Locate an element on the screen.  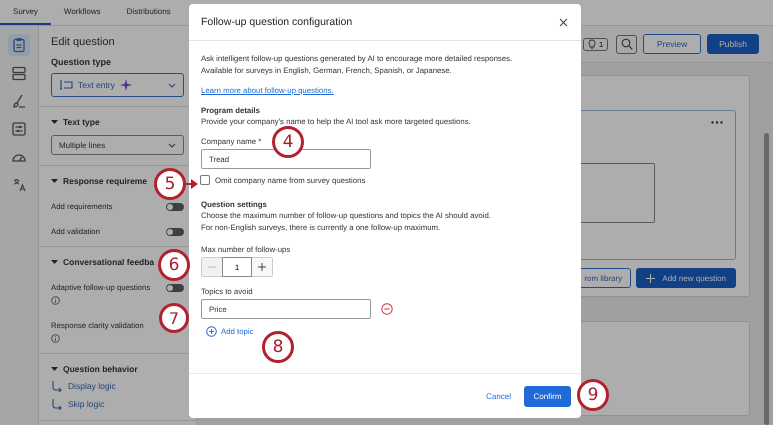
question-type-dropdown: Text entry is located at coordinates (117, 85).